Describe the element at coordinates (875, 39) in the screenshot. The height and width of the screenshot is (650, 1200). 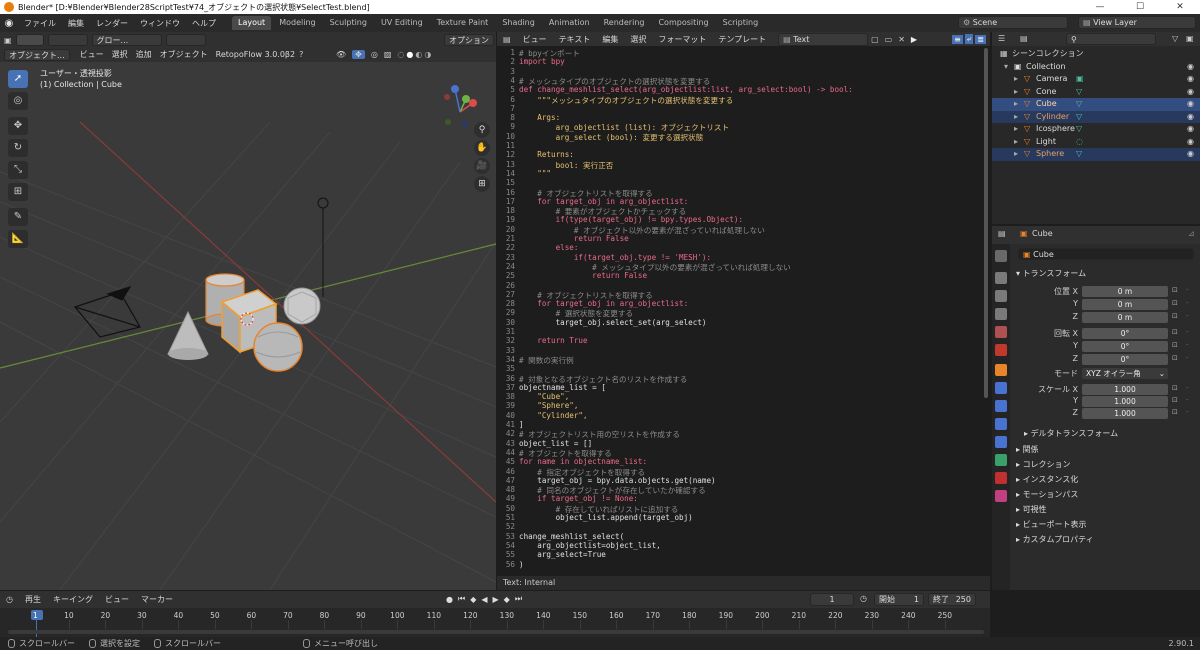
I see `new-text-icon: ▢` at that location.